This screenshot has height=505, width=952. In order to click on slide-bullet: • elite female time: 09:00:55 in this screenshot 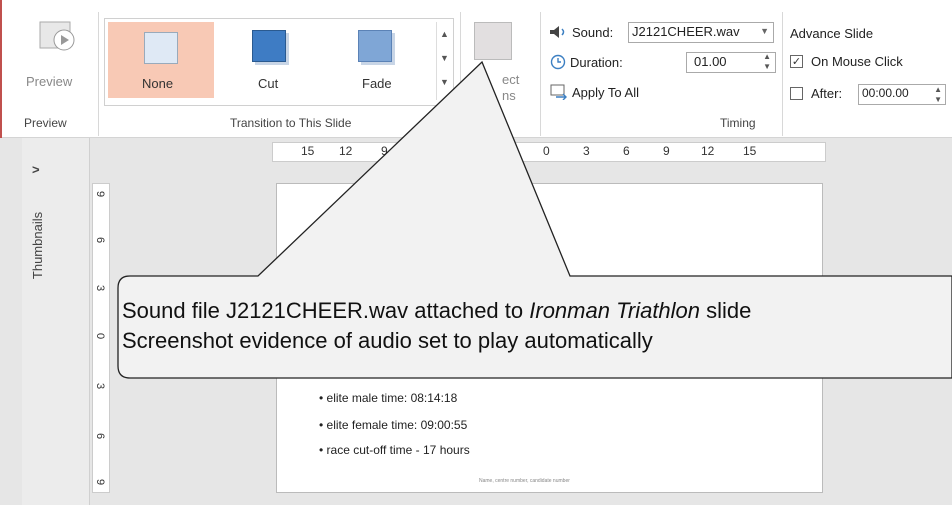, I will do `click(393, 425)`.